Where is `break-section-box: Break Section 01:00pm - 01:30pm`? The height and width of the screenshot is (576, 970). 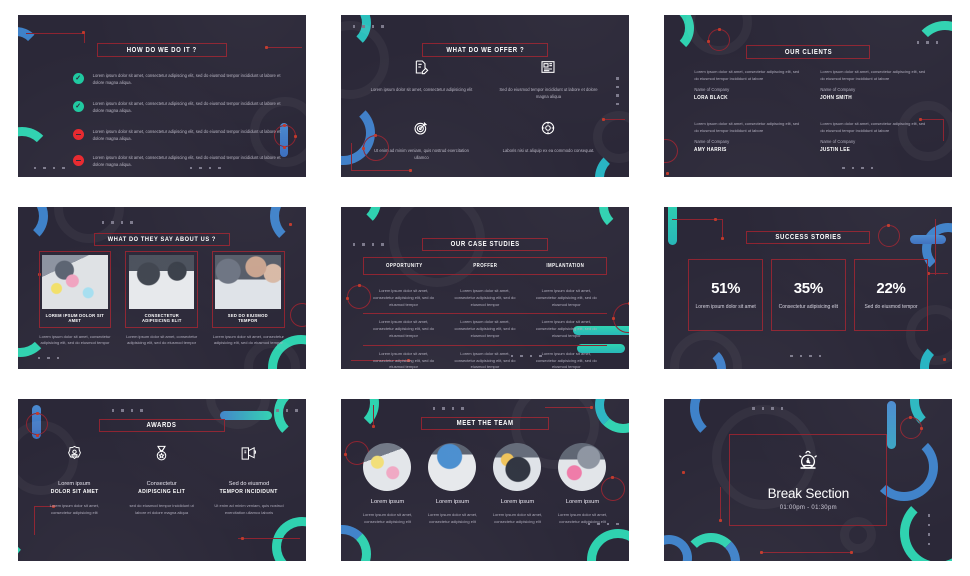 break-section-box: Break Section 01:00pm - 01:30pm is located at coordinates (808, 480).